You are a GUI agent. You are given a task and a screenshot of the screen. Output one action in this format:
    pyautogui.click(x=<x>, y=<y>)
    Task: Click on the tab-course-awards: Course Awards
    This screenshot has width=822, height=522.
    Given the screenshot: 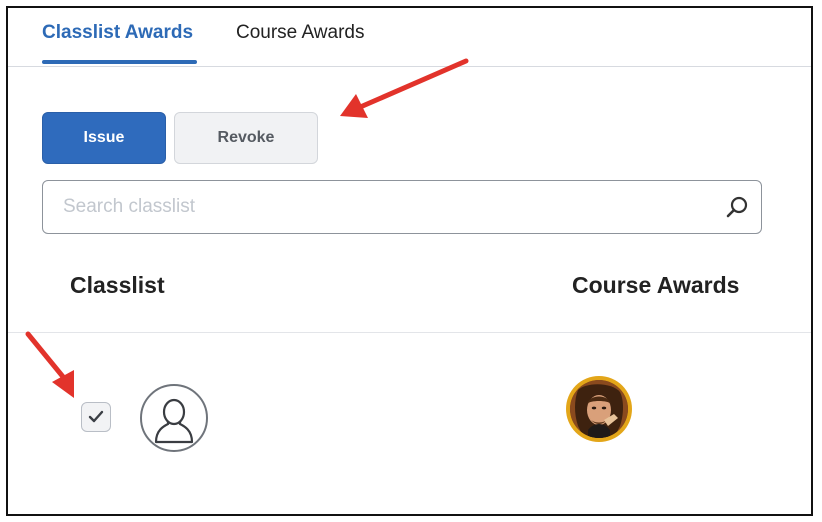 What is the action you would take?
    pyautogui.click(x=300, y=33)
    